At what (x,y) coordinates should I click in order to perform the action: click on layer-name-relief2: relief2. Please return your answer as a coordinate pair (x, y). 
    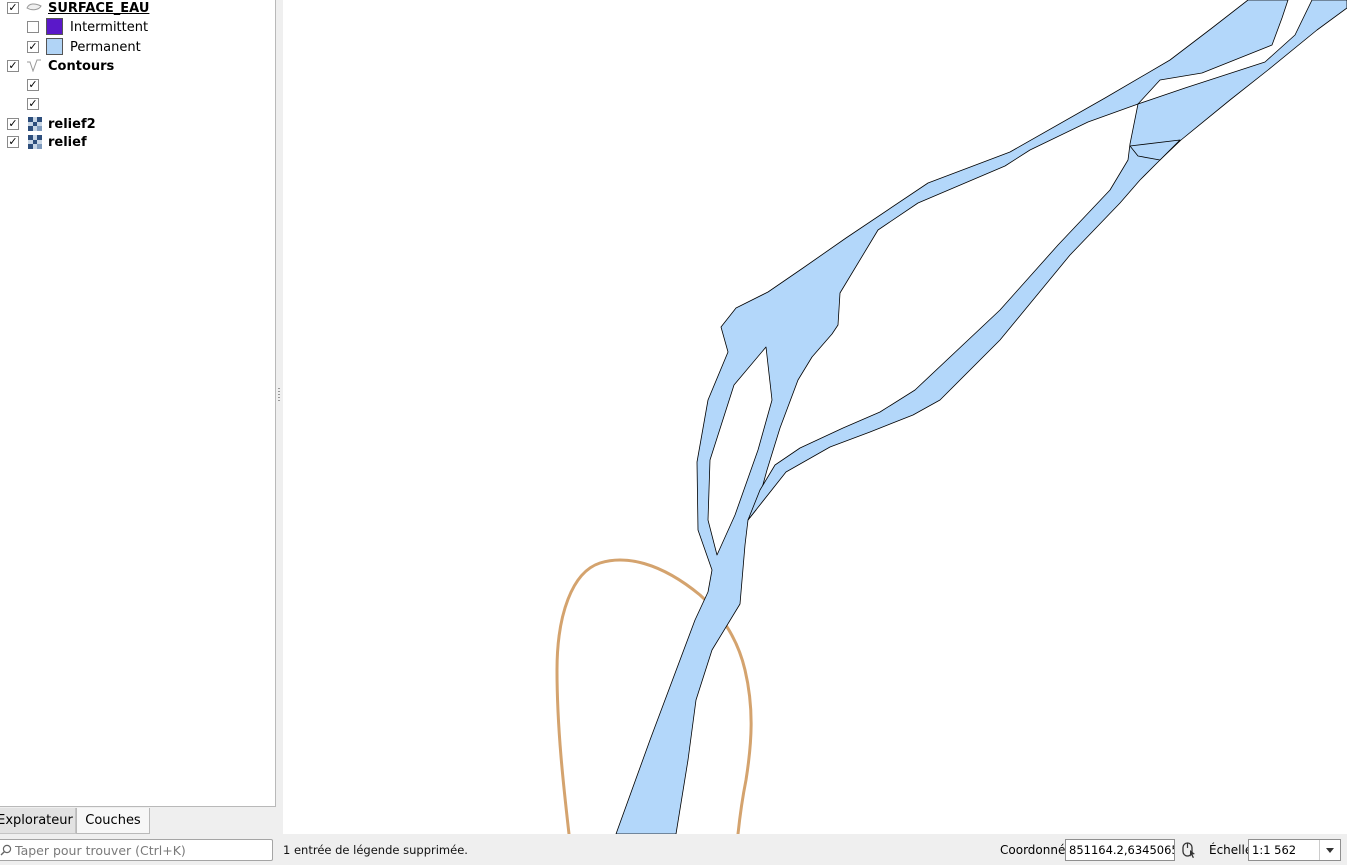
    Looking at the image, I should click on (72, 124).